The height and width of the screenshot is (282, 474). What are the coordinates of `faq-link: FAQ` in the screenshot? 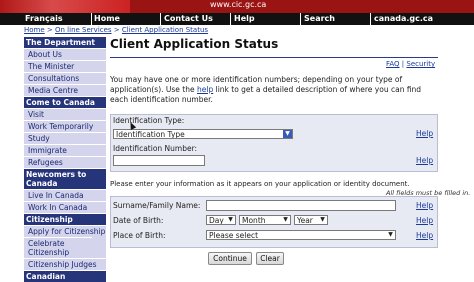 It's located at (393, 64).